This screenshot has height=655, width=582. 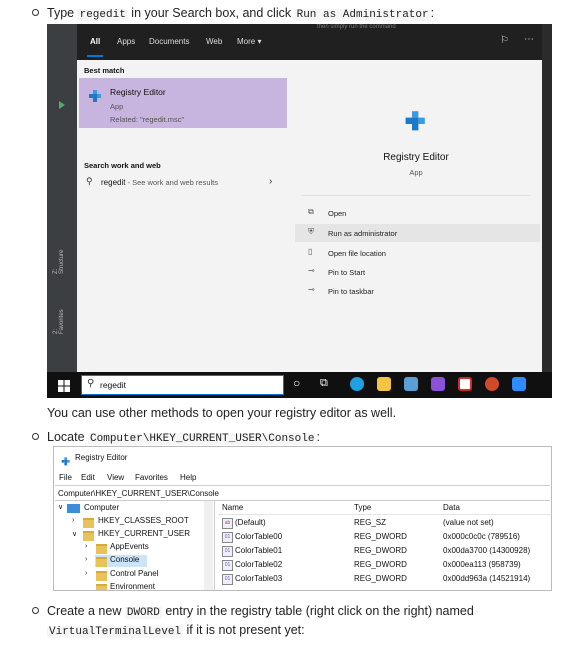 I want to click on tree-environment: Environment, so click(x=132, y=586).